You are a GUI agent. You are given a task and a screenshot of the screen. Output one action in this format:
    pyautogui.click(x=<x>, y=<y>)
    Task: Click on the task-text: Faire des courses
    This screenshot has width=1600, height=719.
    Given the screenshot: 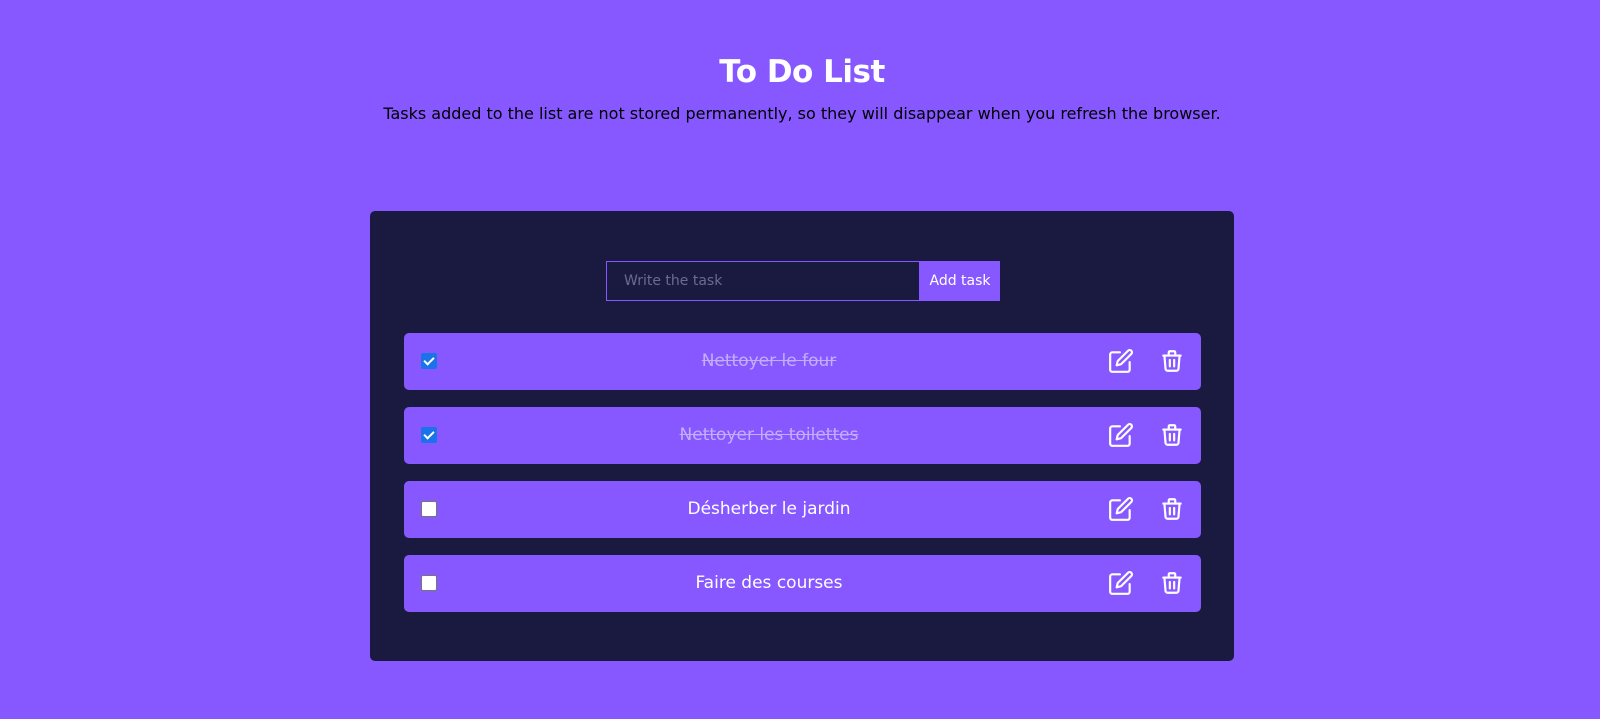 What is the action you would take?
    pyautogui.click(x=769, y=583)
    